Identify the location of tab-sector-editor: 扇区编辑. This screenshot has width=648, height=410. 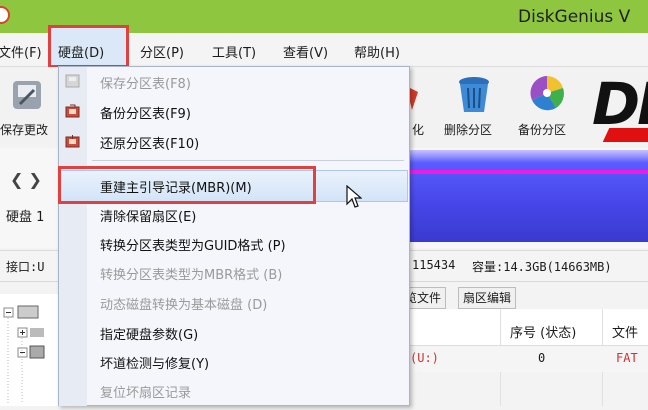
(487, 298).